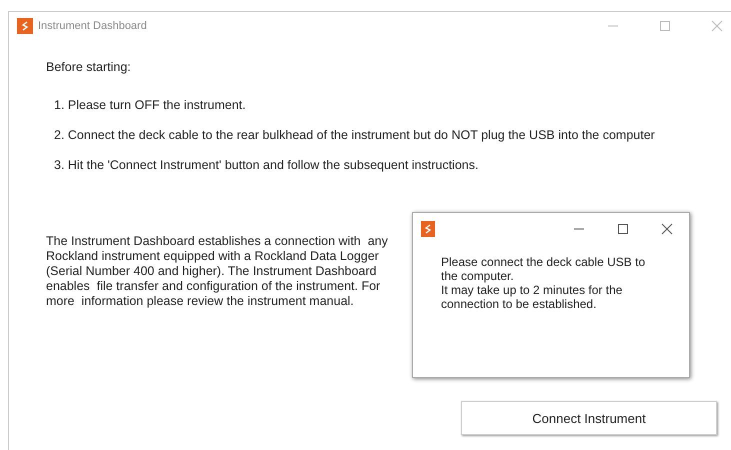 The width and height of the screenshot is (731, 450). I want to click on window-title: Instrument Dashboard, so click(92, 26).